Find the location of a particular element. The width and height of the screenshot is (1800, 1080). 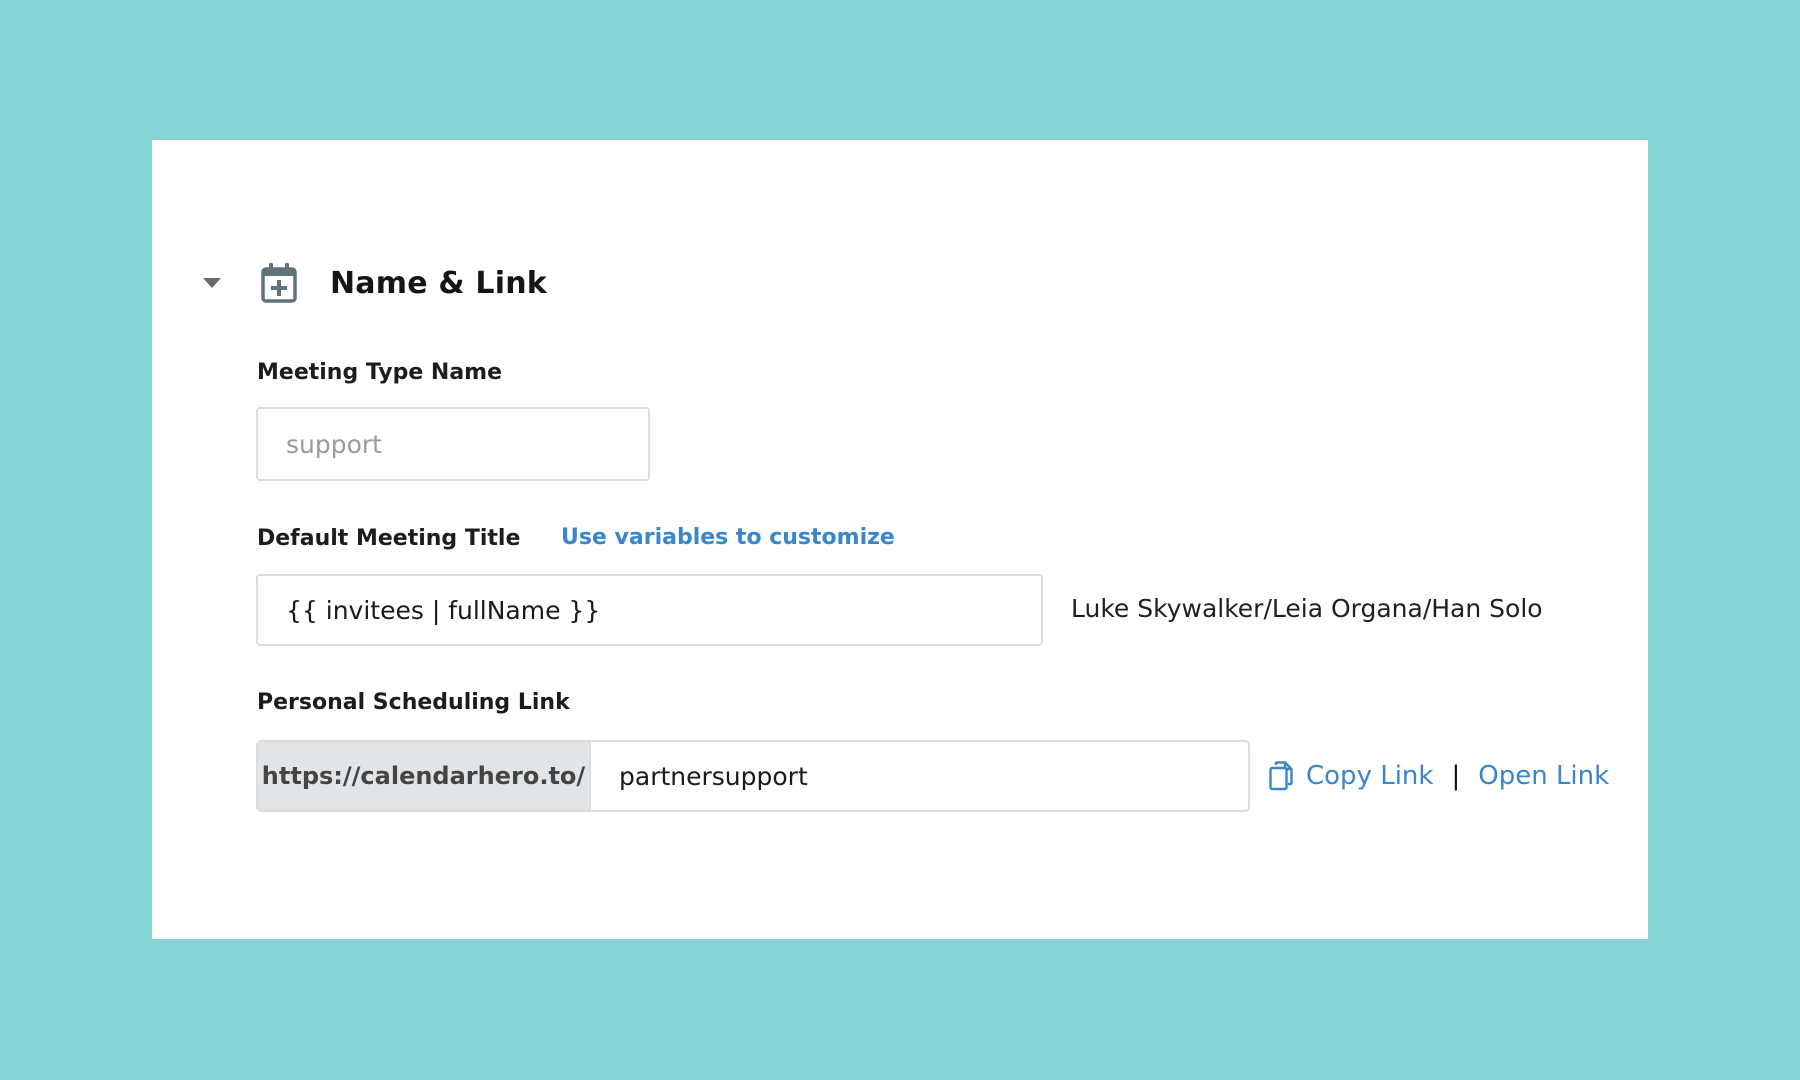

scheduling-link-field: https://calendarhero.to/ is located at coordinates (753, 776).